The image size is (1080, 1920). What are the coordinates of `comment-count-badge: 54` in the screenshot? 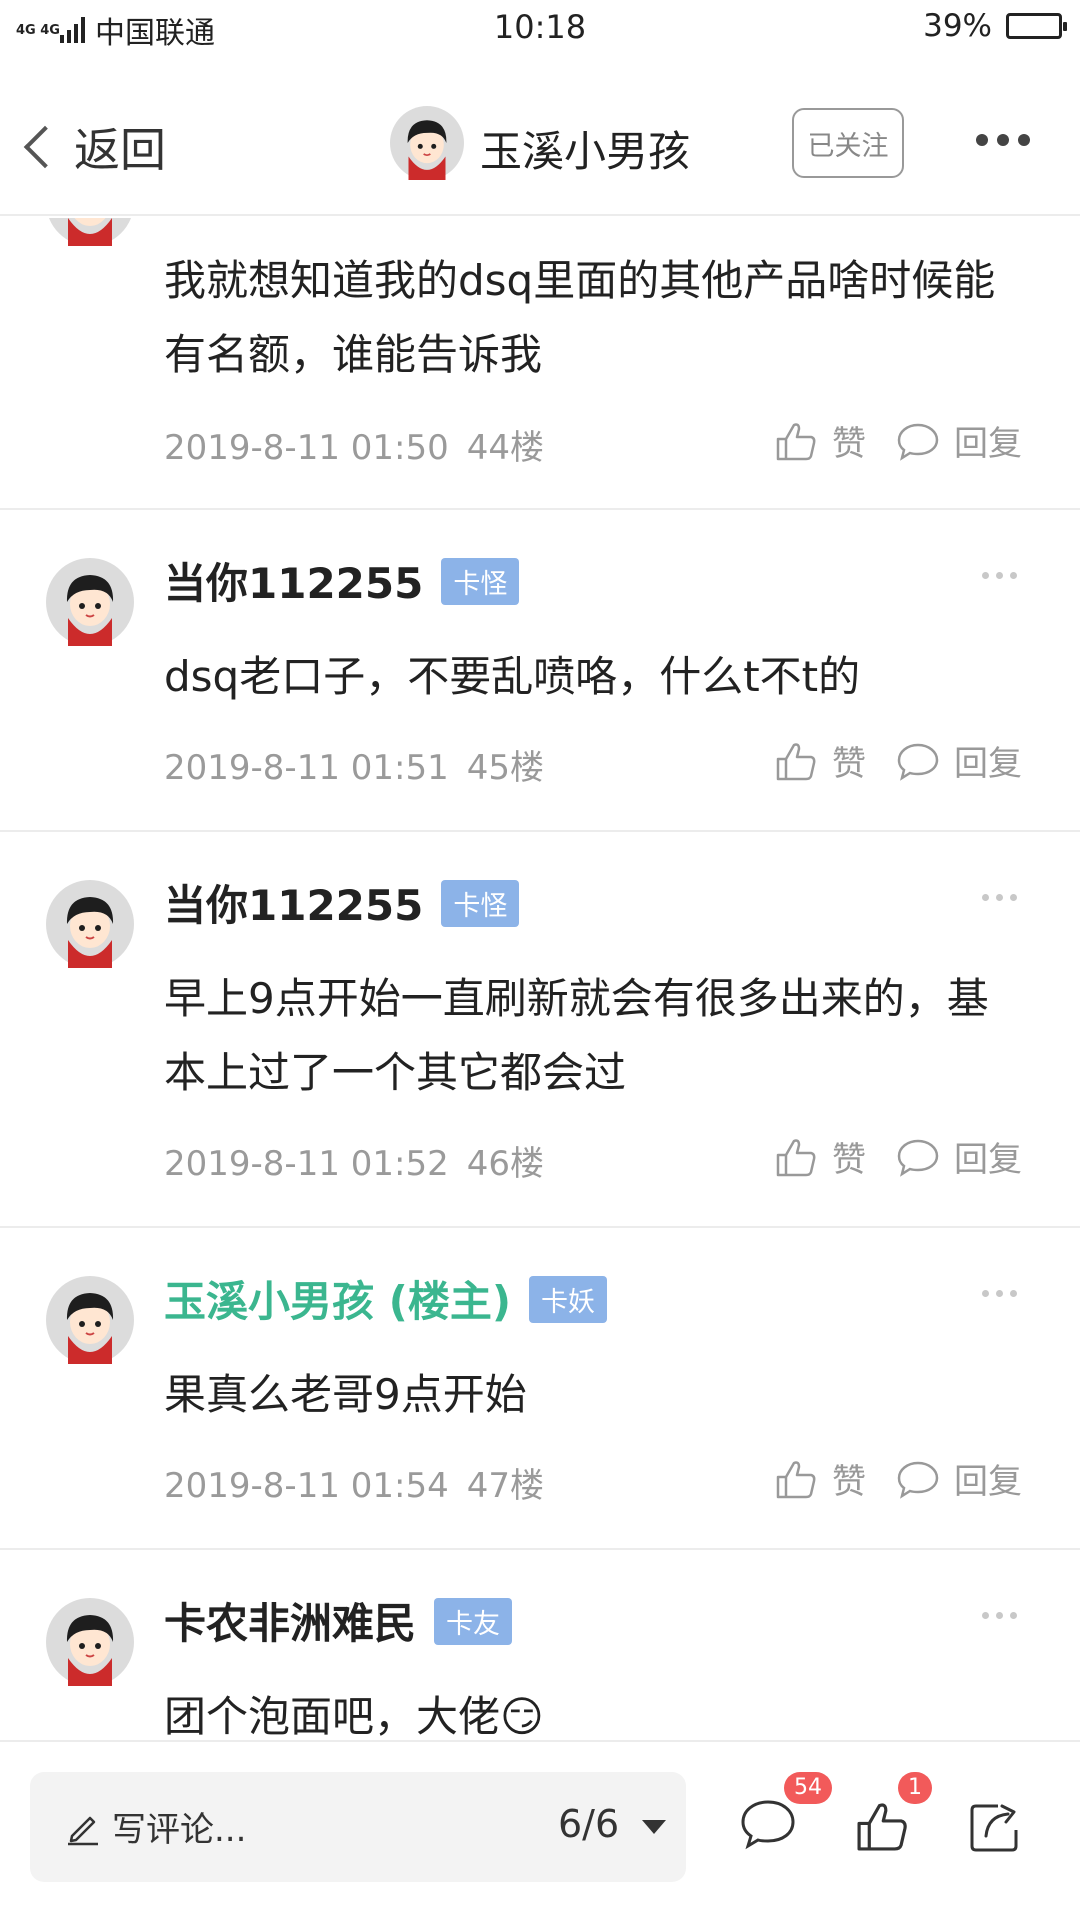 It's located at (808, 1788).